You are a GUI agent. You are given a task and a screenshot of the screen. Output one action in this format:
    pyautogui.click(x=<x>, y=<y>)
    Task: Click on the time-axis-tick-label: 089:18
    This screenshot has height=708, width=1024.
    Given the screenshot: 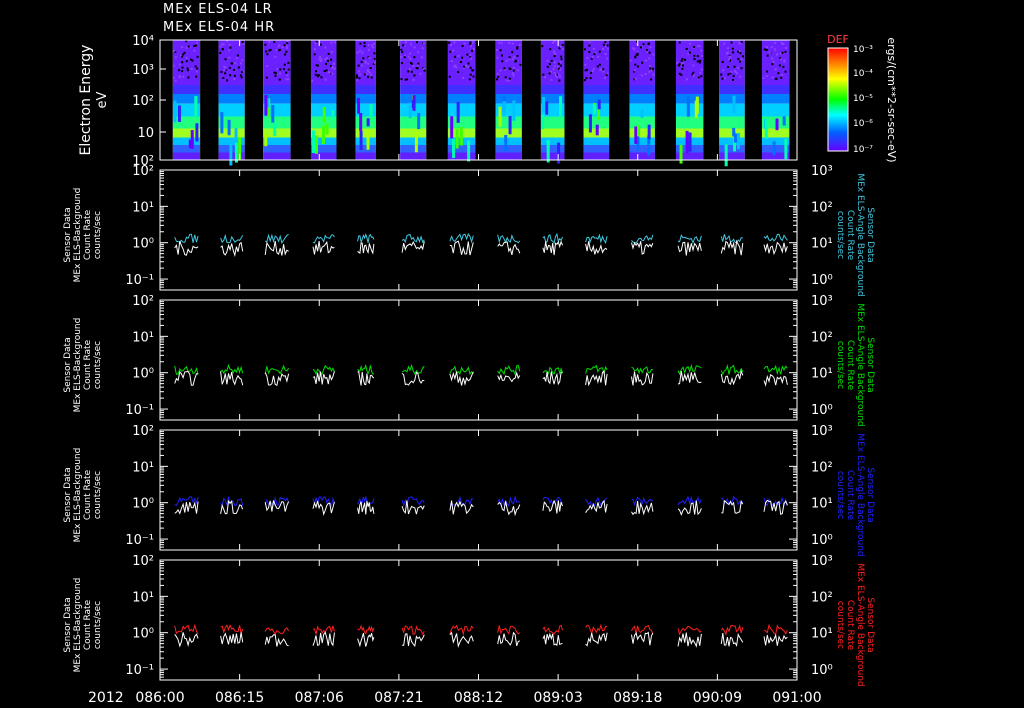 What is the action you would take?
    pyautogui.click(x=637, y=698)
    